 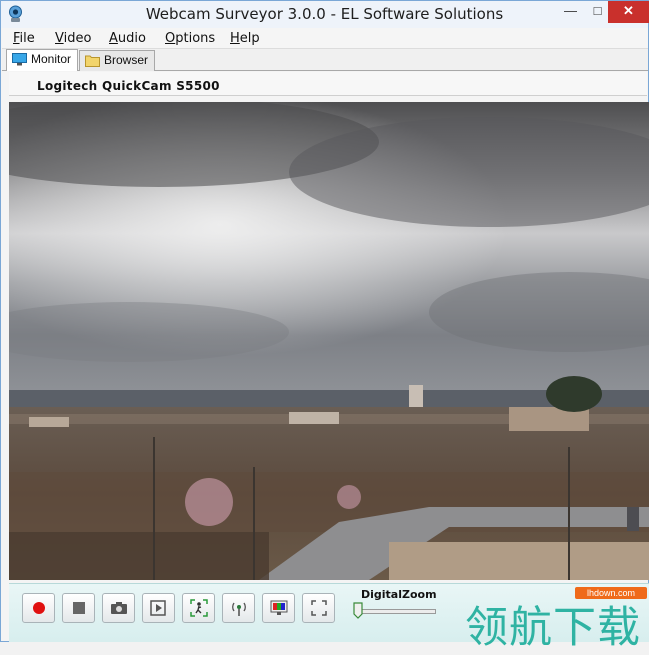 I want to click on camera-snapshot-icon, so click(x=118, y=608).